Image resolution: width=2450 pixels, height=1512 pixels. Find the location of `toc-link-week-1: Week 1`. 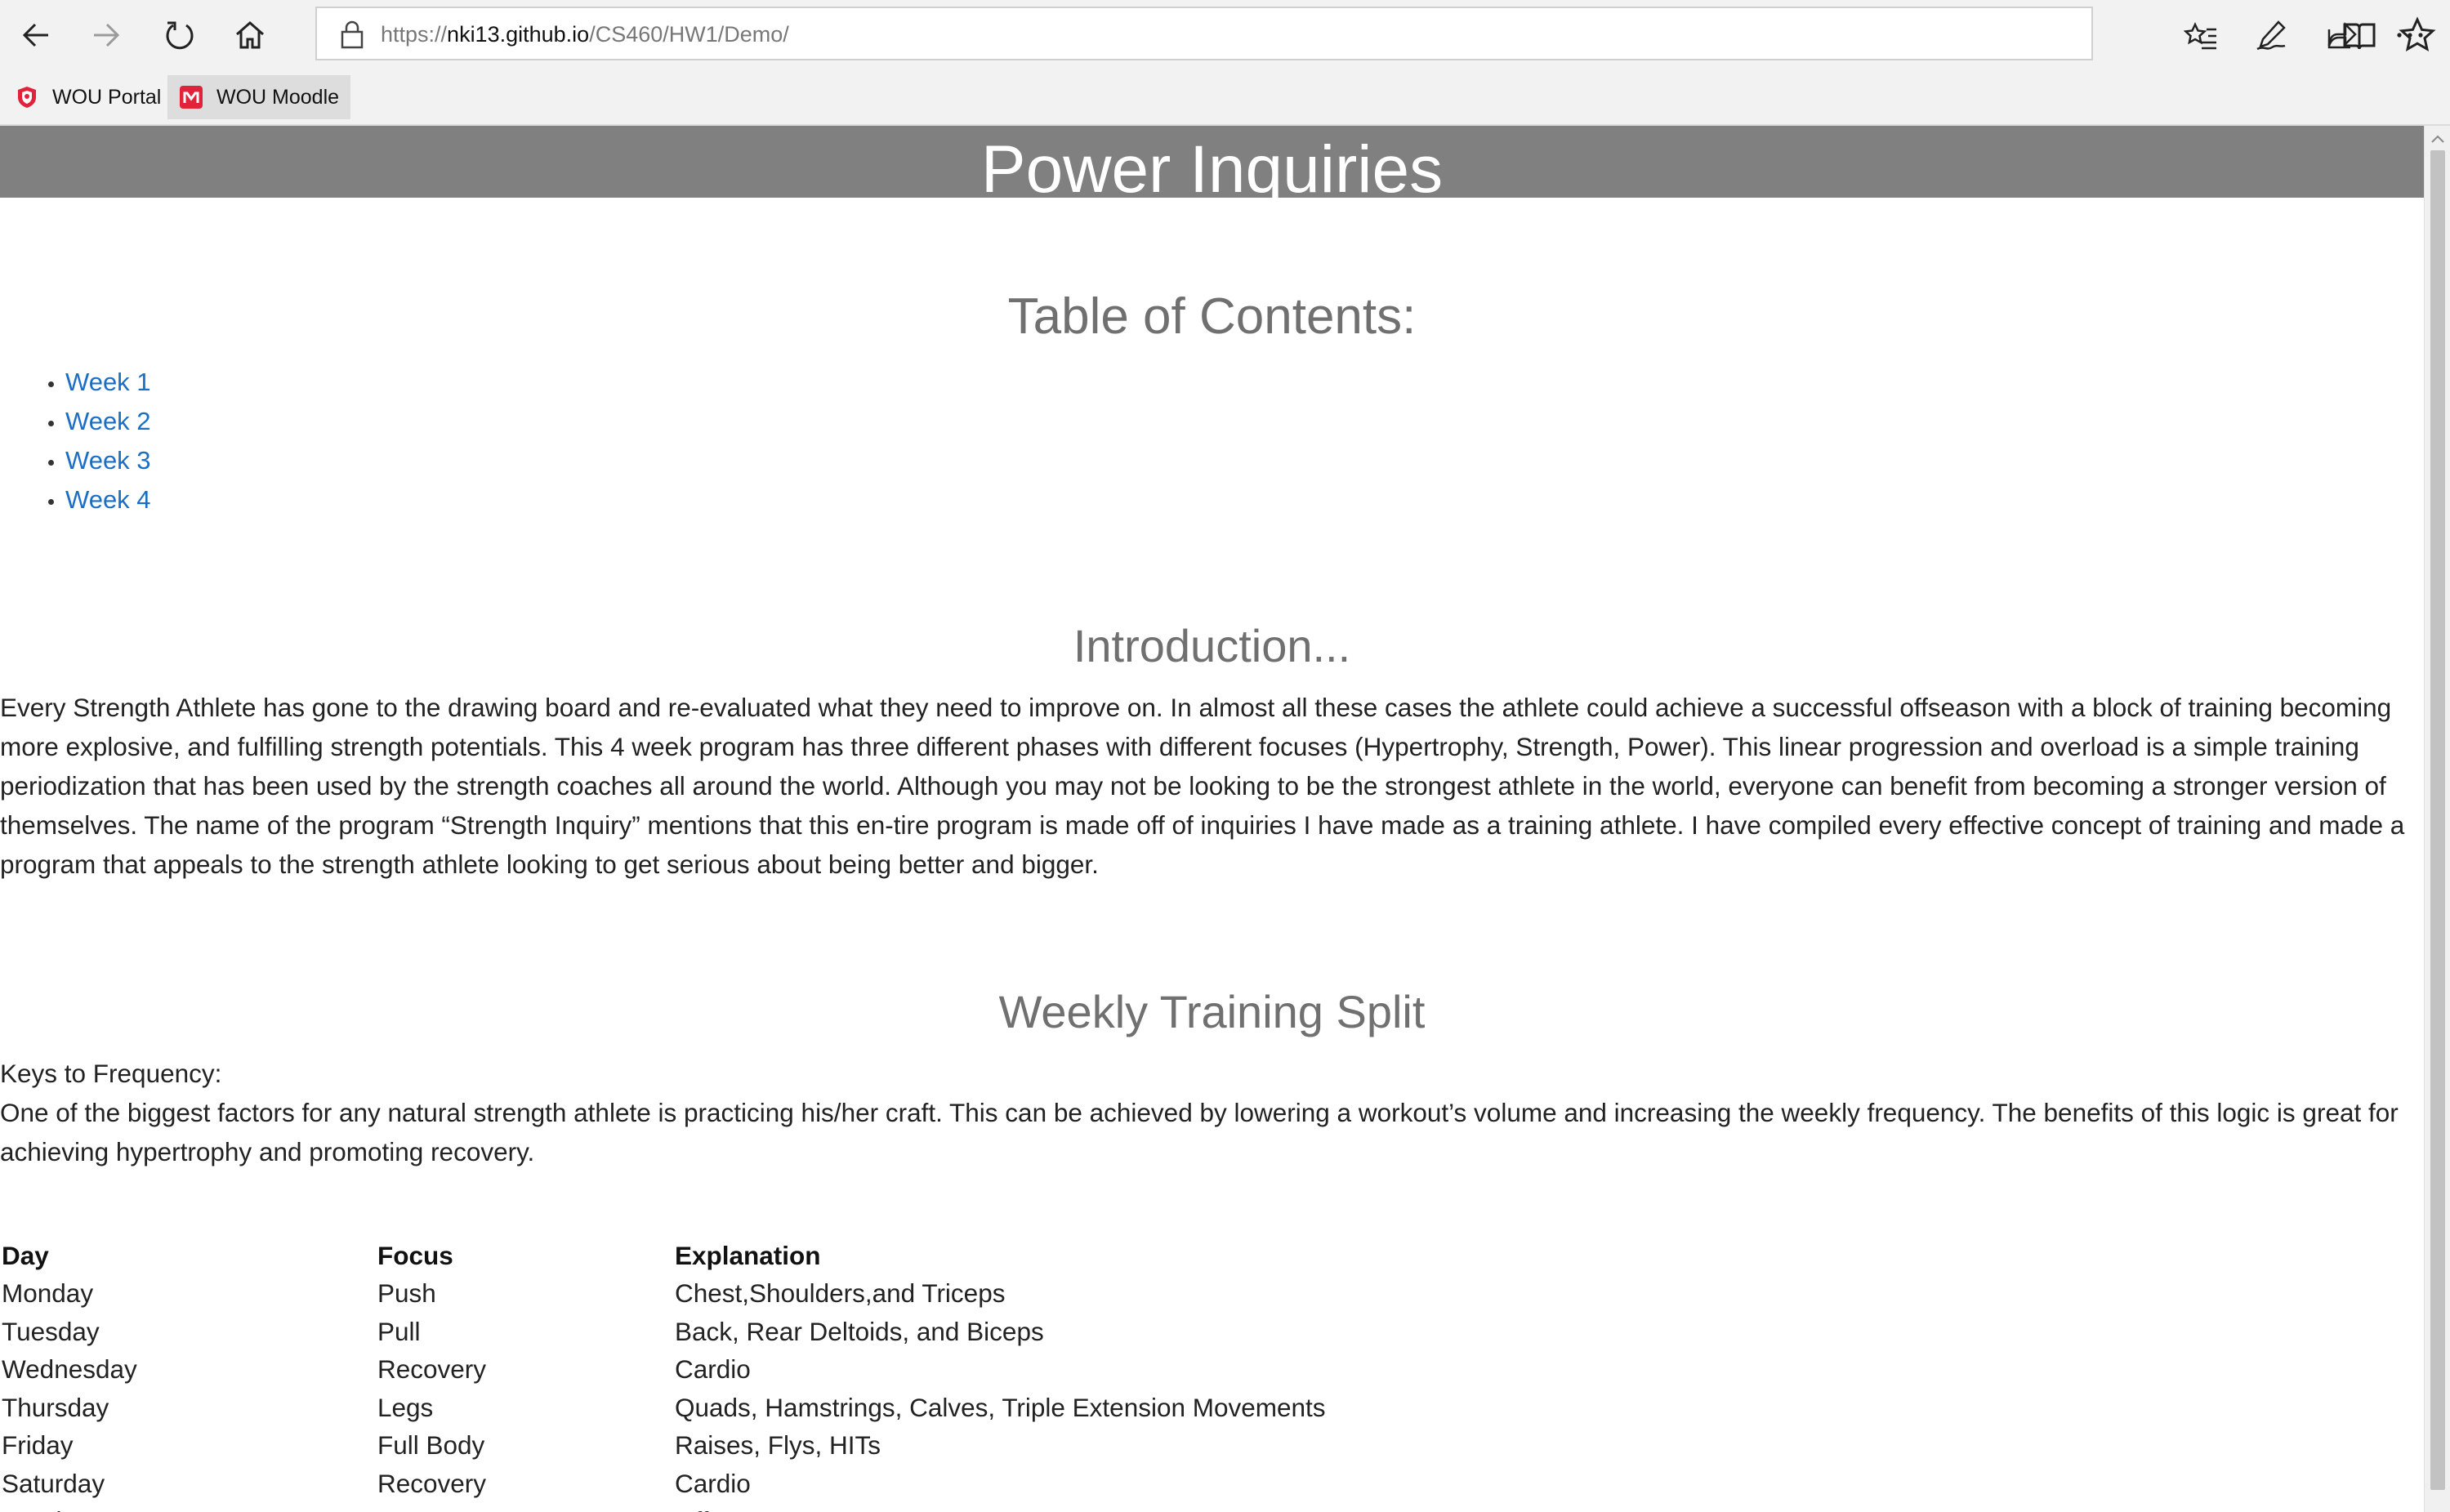

toc-link-week-1: Week 1 is located at coordinates (108, 382).